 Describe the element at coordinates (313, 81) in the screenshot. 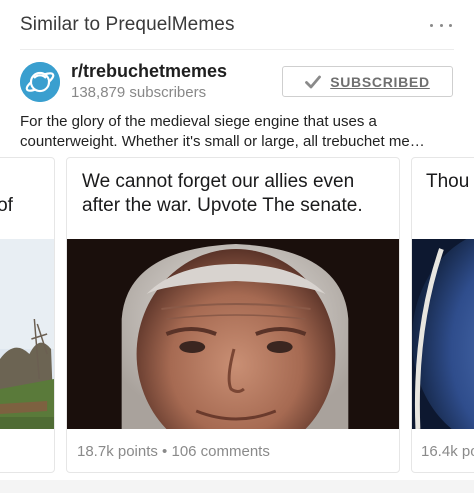

I see `checkmark-icon` at that location.